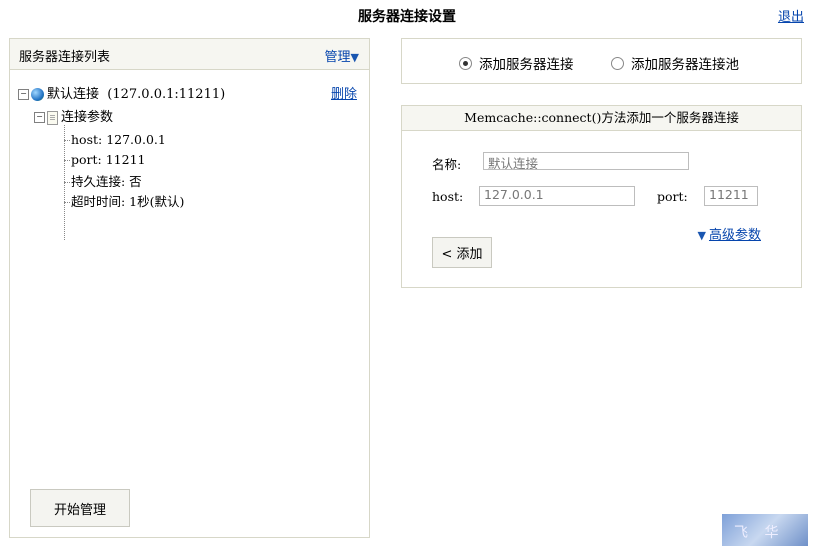 Image resolution: width=814 pixels, height=552 pixels. Describe the element at coordinates (617, 63) in the screenshot. I see `radio-unchecked-icon` at that location.